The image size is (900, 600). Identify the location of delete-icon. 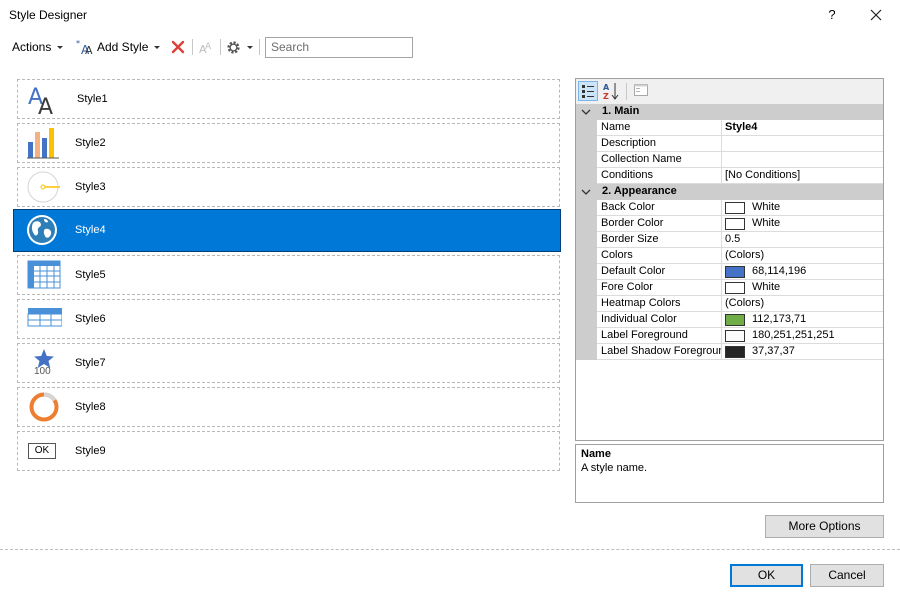
(178, 47).